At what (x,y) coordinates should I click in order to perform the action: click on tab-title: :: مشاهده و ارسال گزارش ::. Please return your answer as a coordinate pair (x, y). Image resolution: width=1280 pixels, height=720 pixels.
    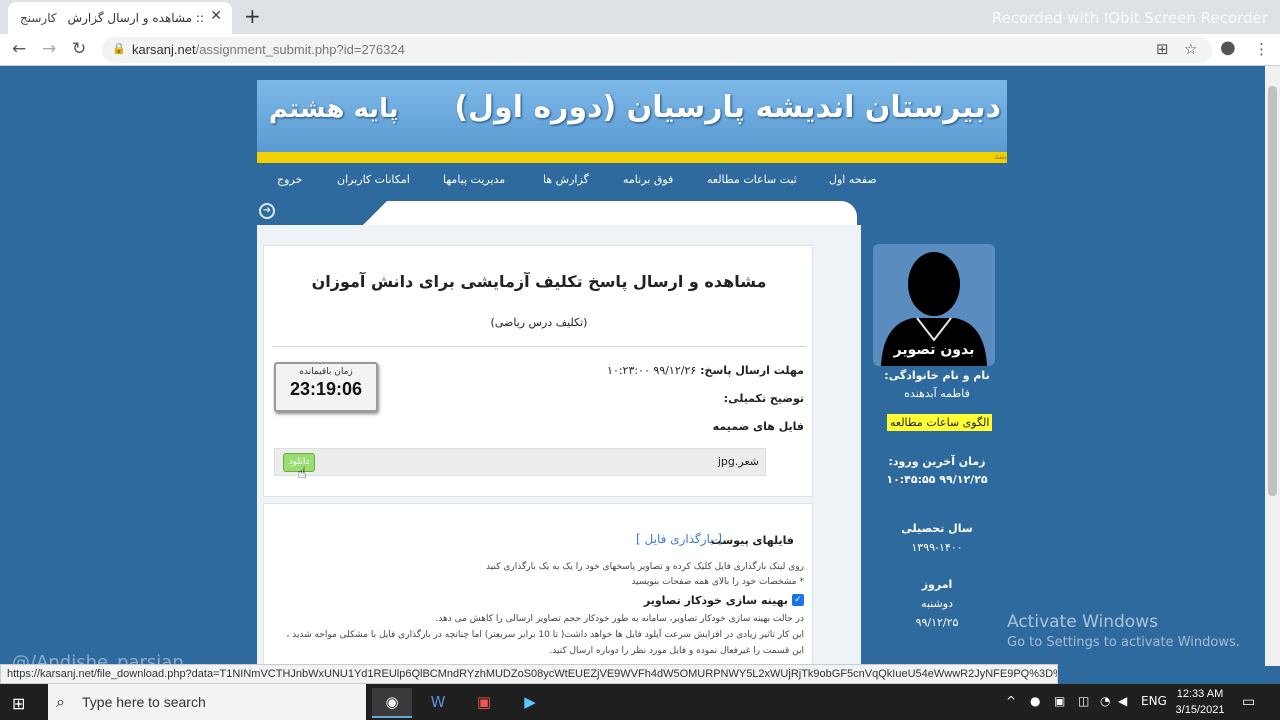
    Looking at the image, I should click on (134, 18).